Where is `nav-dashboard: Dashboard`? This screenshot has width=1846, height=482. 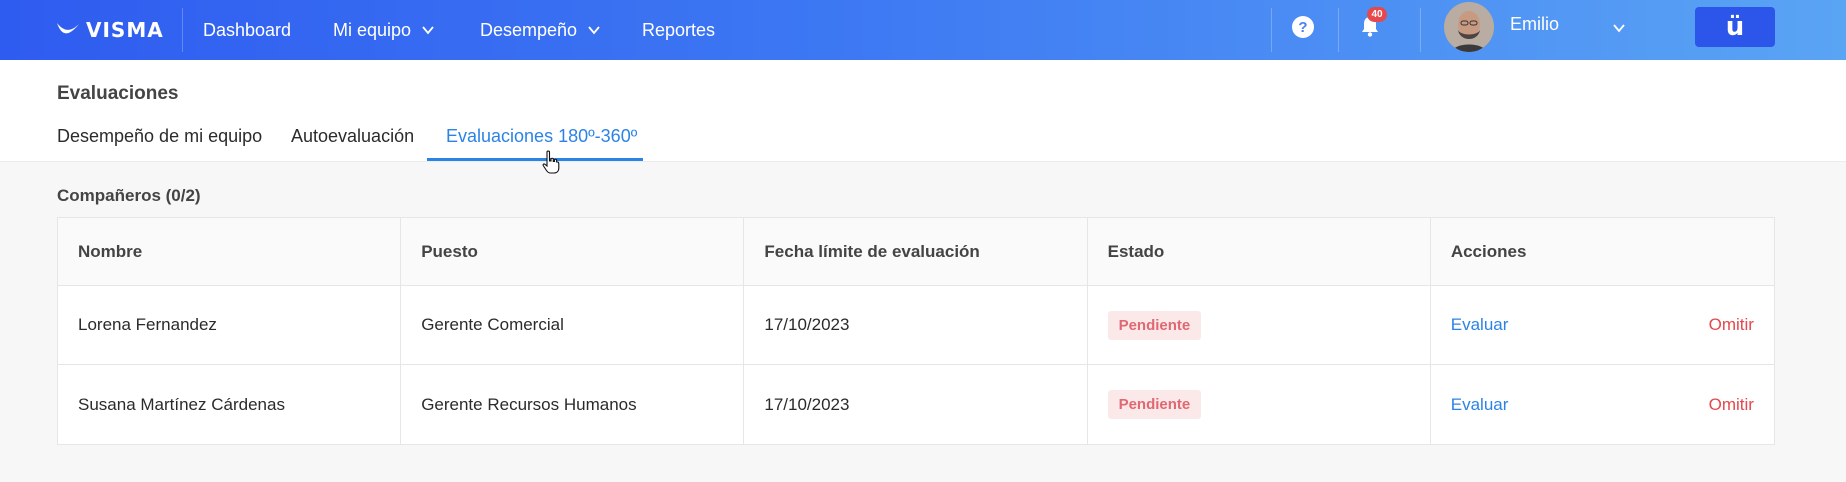
nav-dashboard: Dashboard is located at coordinates (247, 30).